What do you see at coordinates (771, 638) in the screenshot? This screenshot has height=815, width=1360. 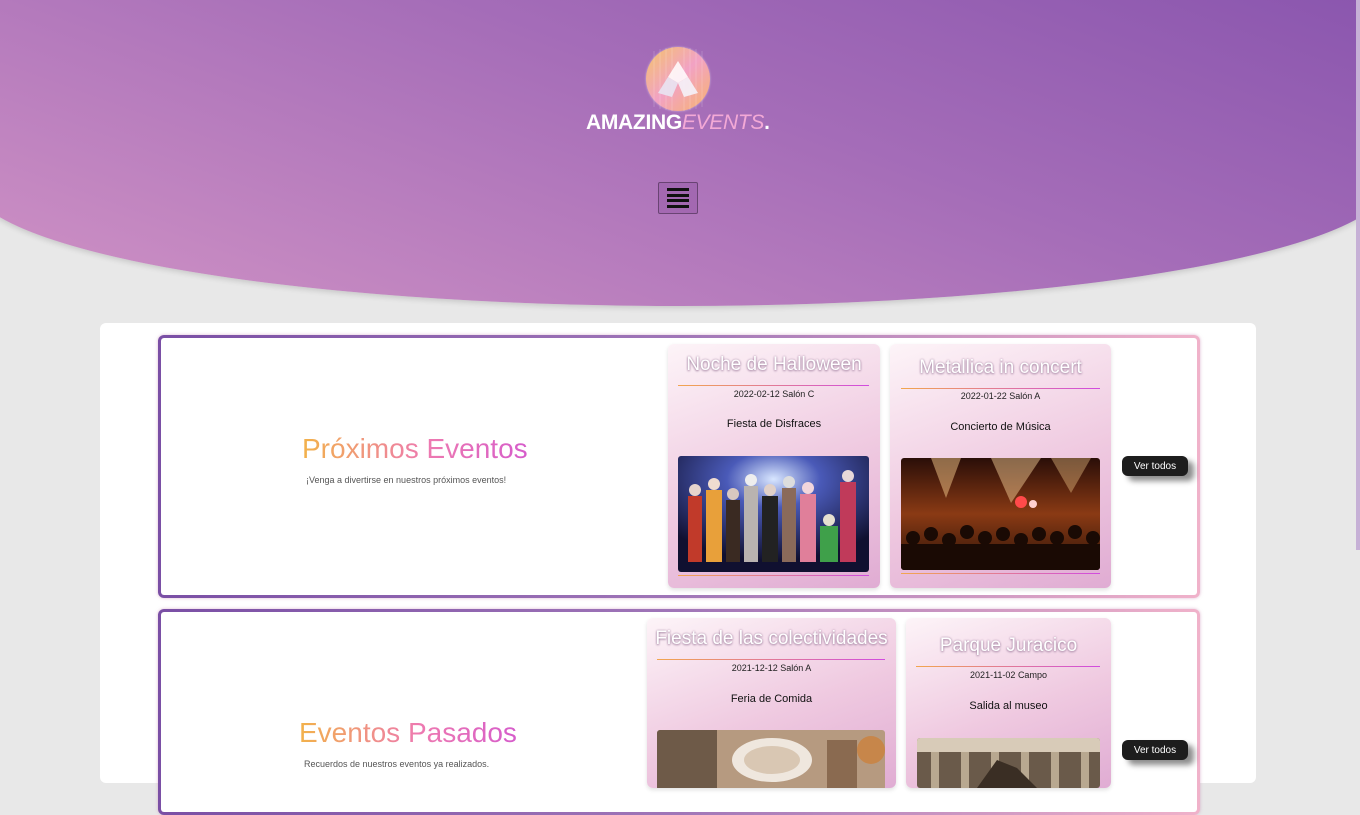 I see `card-title: Fiesta de las colectividades` at bounding box center [771, 638].